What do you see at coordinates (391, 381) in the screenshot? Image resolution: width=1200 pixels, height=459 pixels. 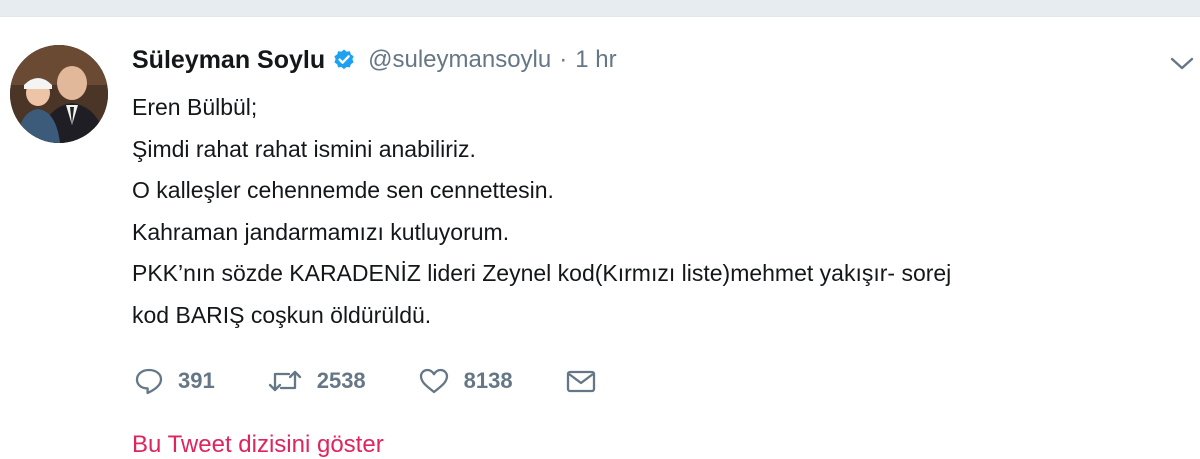 I see `tweet-actions: 391 2538 8138` at bounding box center [391, 381].